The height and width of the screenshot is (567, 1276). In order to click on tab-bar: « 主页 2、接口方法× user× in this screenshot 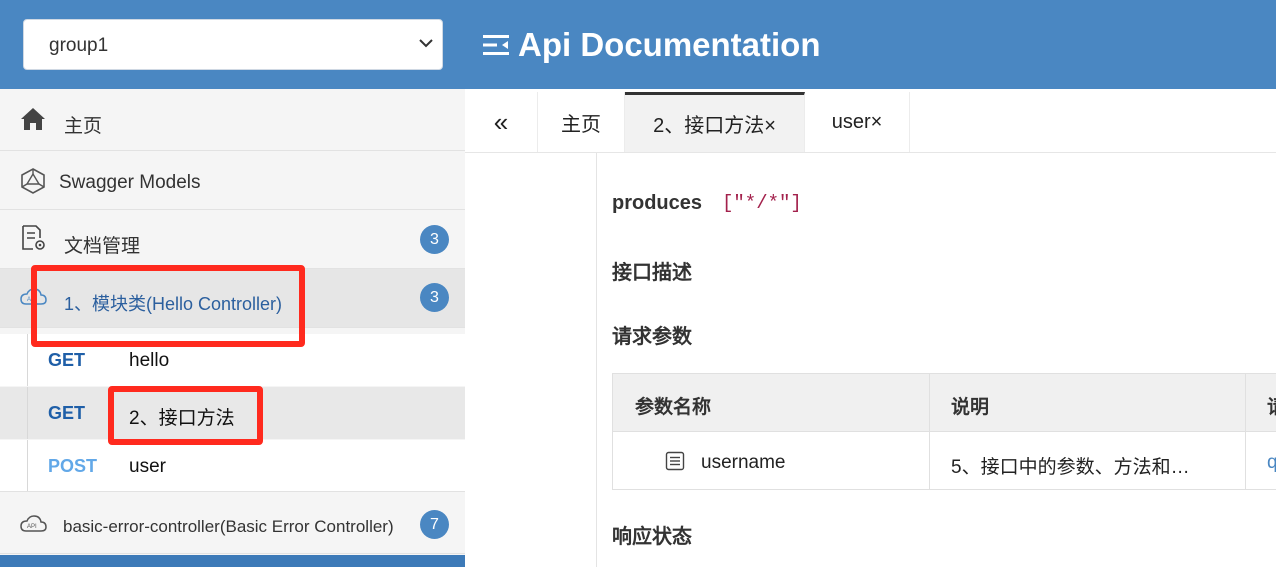, I will do `click(870, 122)`.